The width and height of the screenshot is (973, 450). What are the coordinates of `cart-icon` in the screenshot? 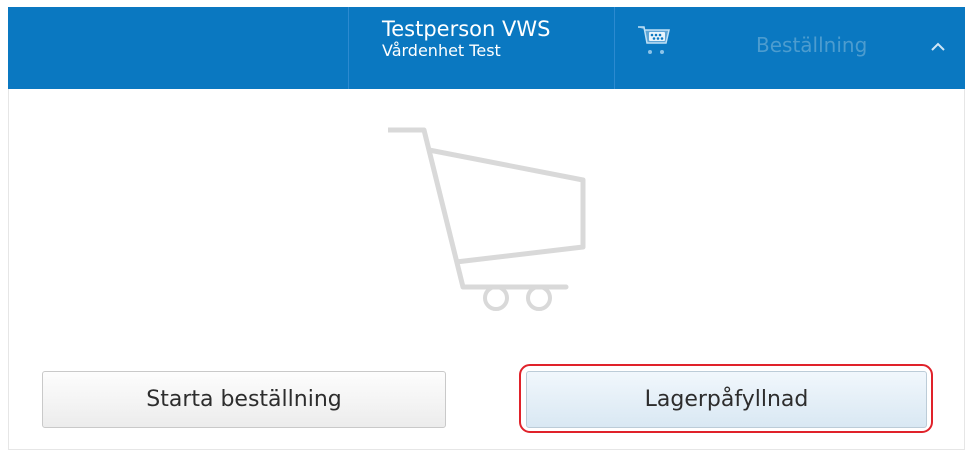 It's located at (654, 42).